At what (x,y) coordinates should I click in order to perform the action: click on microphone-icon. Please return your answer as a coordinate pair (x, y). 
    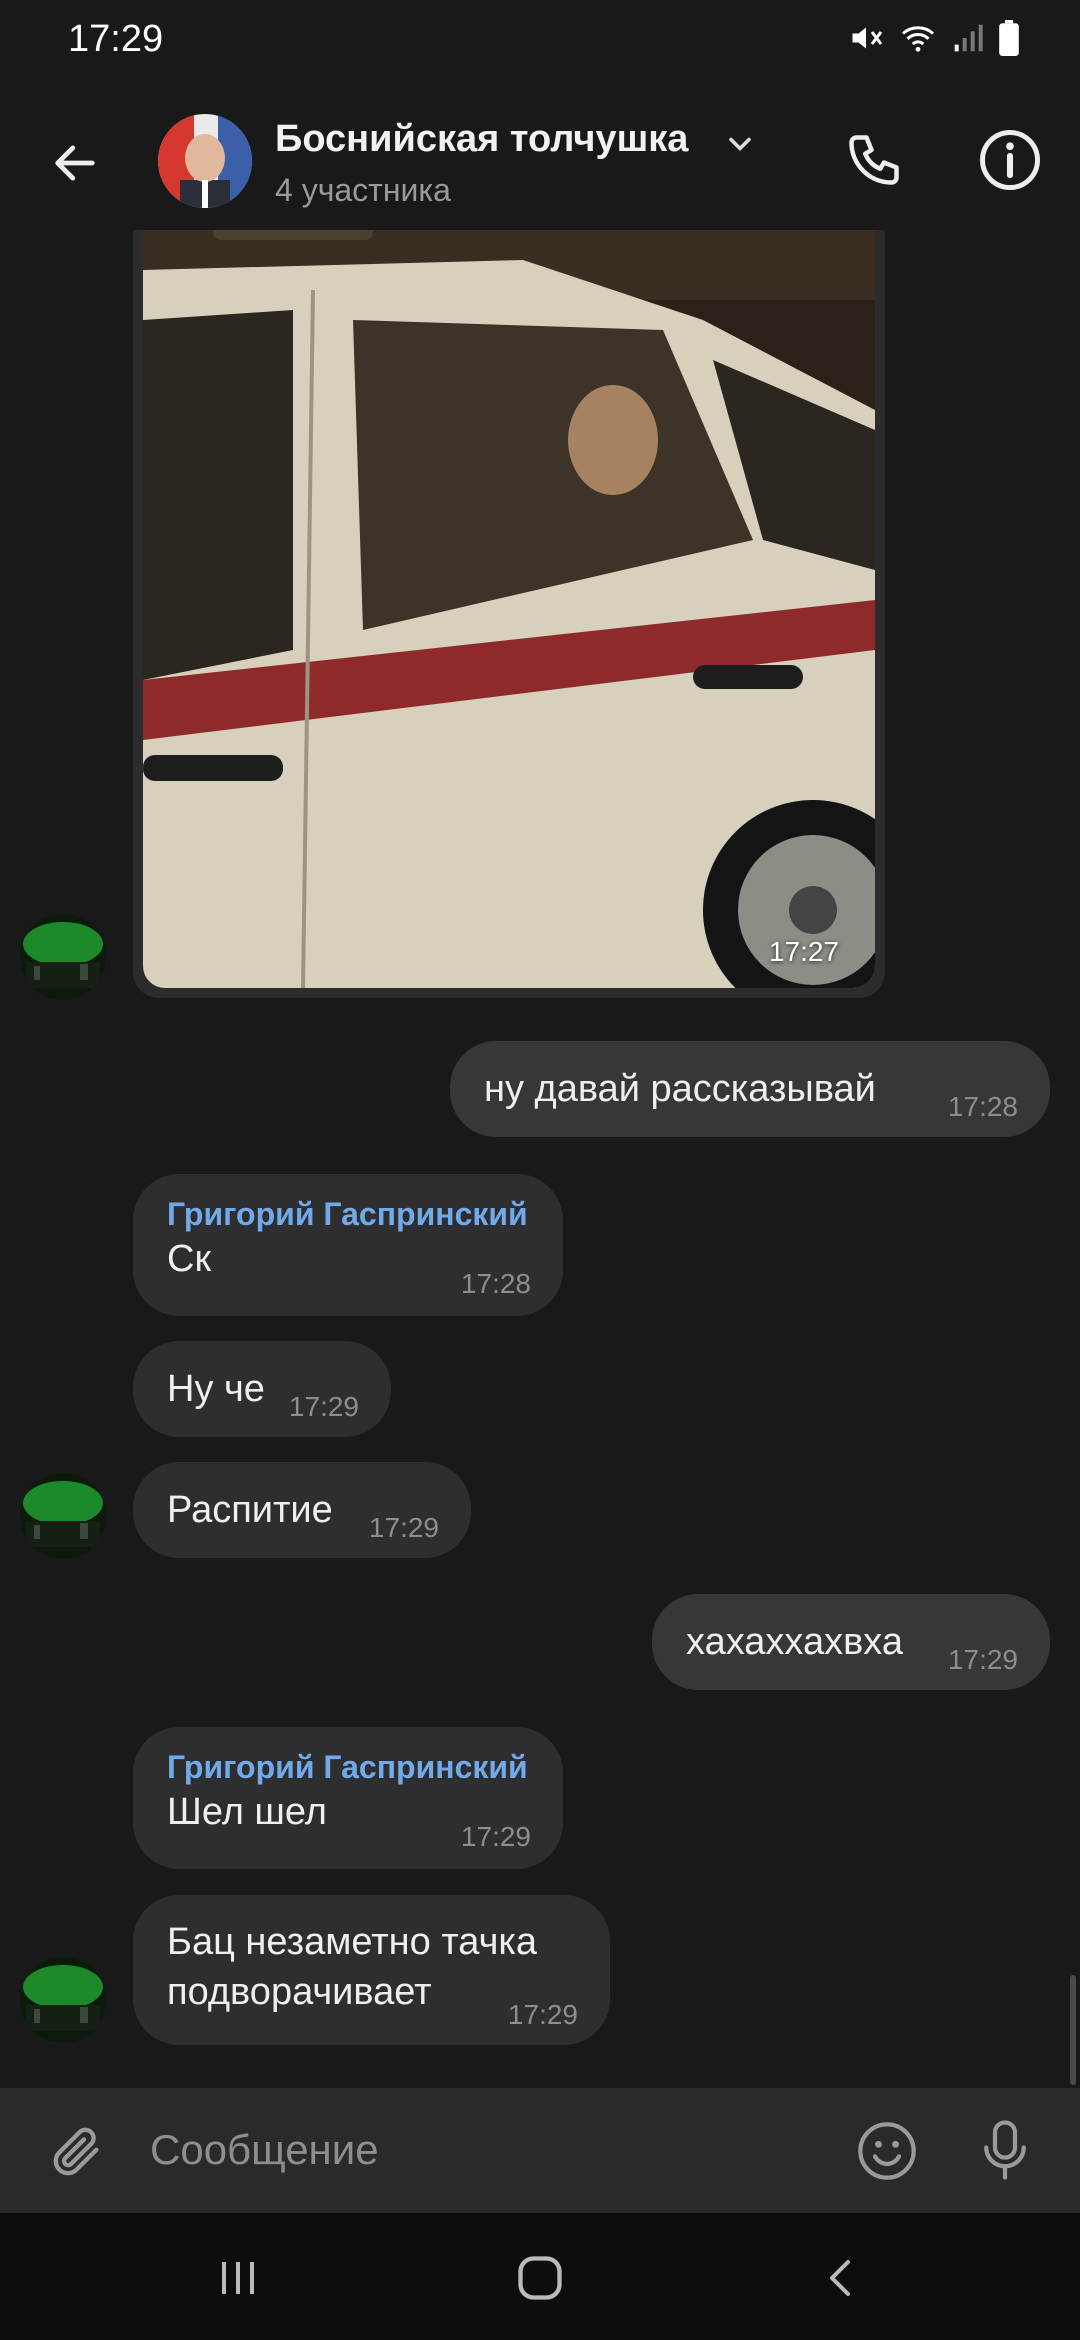
    Looking at the image, I should click on (1005, 2150).